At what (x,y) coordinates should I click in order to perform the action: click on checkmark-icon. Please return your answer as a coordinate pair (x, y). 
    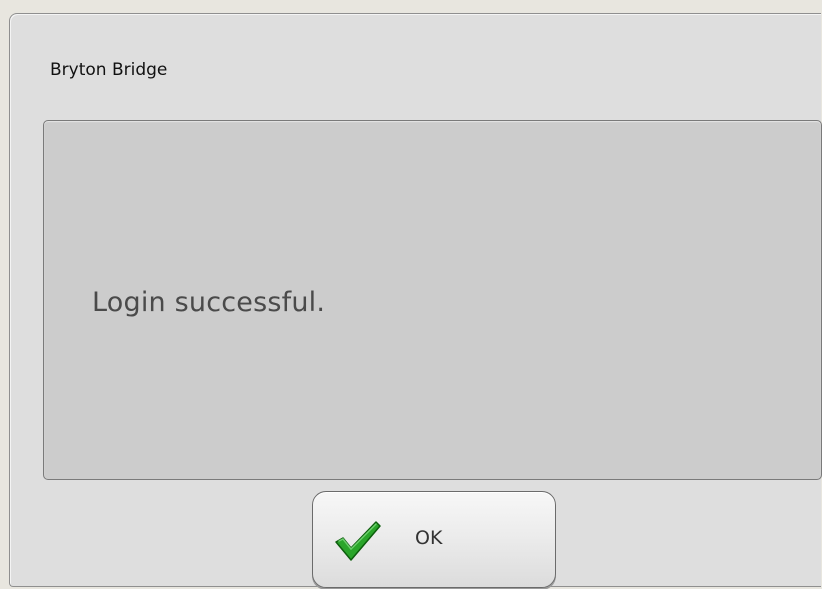
    Looking at the image, I should click on (358, 541).